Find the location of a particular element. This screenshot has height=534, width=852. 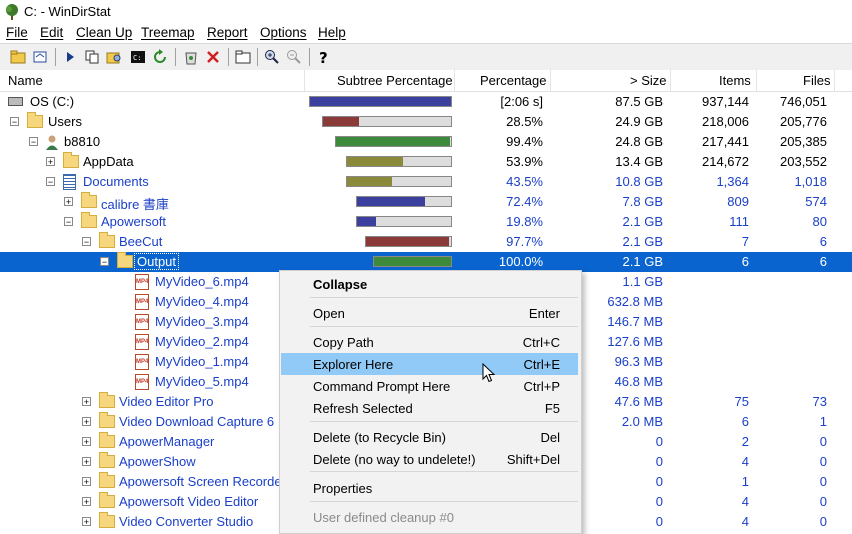

delete-icon is located at coordinates (213, 57).